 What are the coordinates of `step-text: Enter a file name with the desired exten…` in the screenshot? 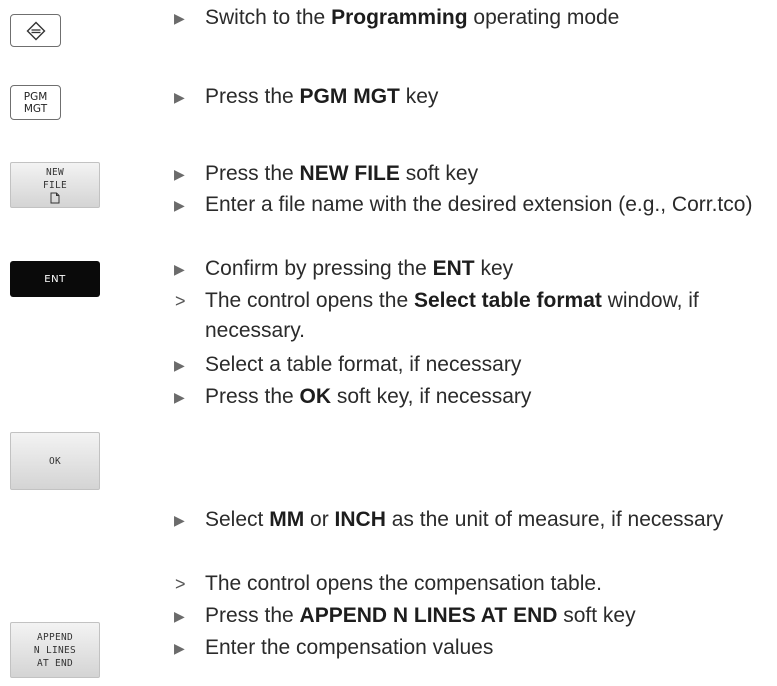 It's located at (479, 204).